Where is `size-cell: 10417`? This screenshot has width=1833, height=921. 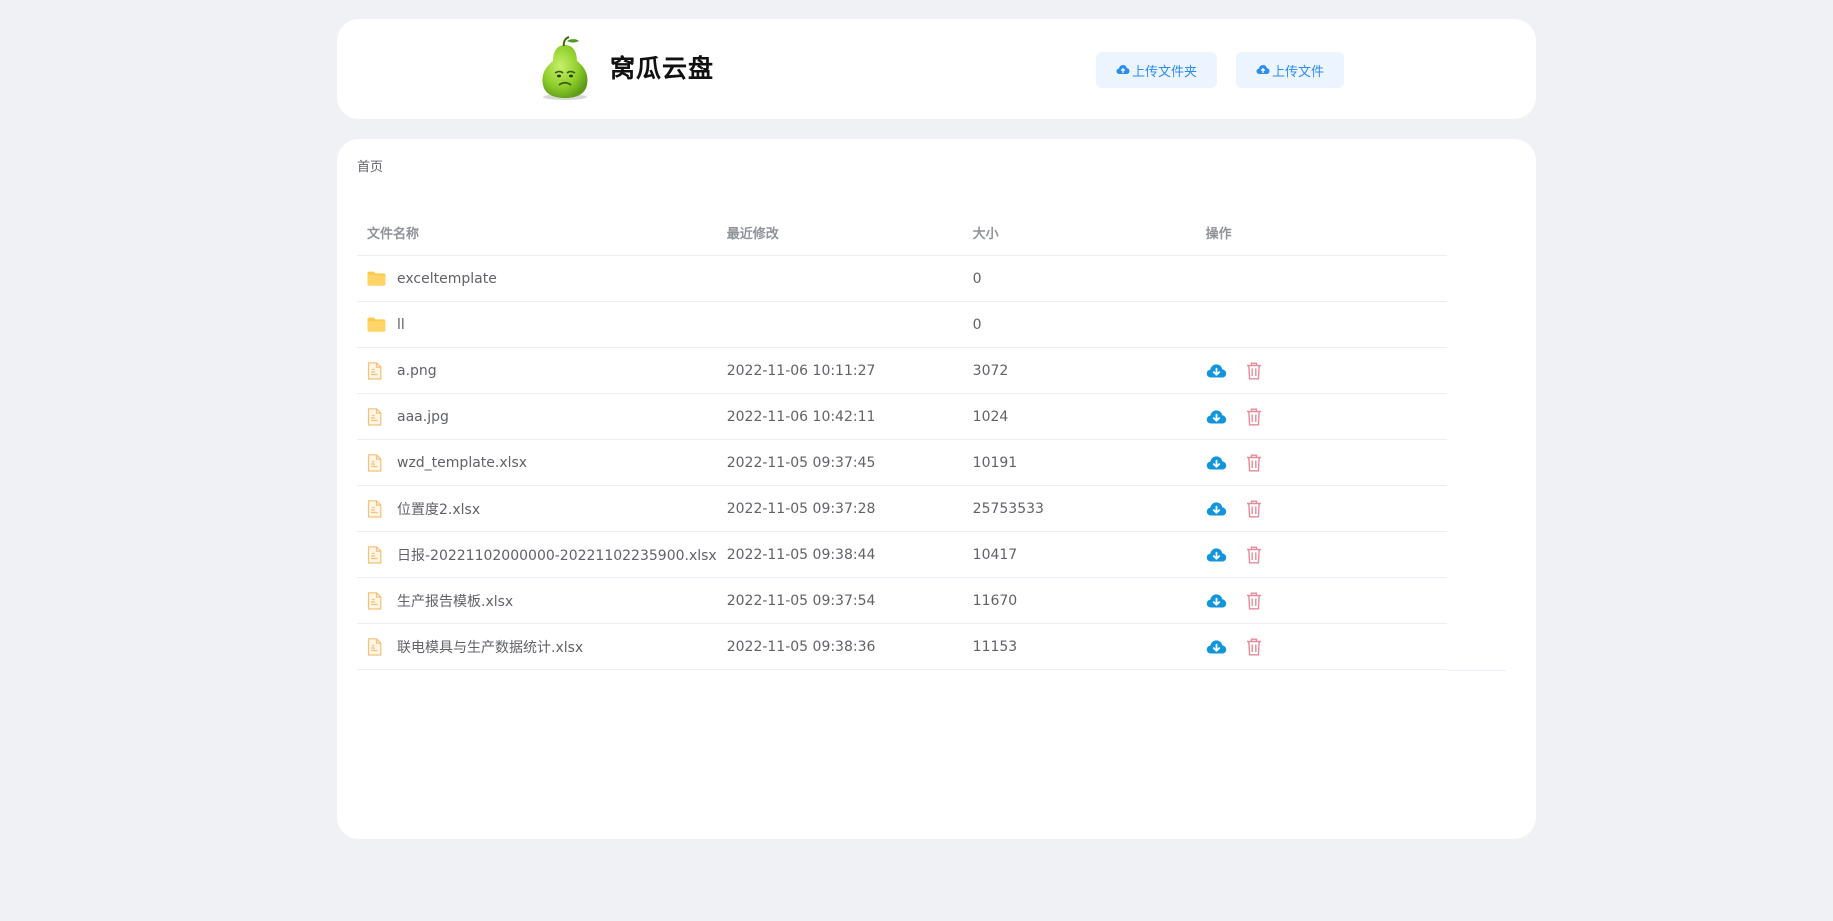
size-cell: 10417 is located at coordinates (1079, 554).